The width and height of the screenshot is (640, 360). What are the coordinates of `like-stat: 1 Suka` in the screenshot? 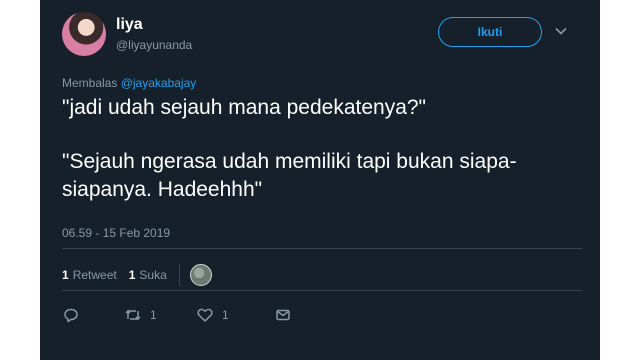 It's located at (148, 275).